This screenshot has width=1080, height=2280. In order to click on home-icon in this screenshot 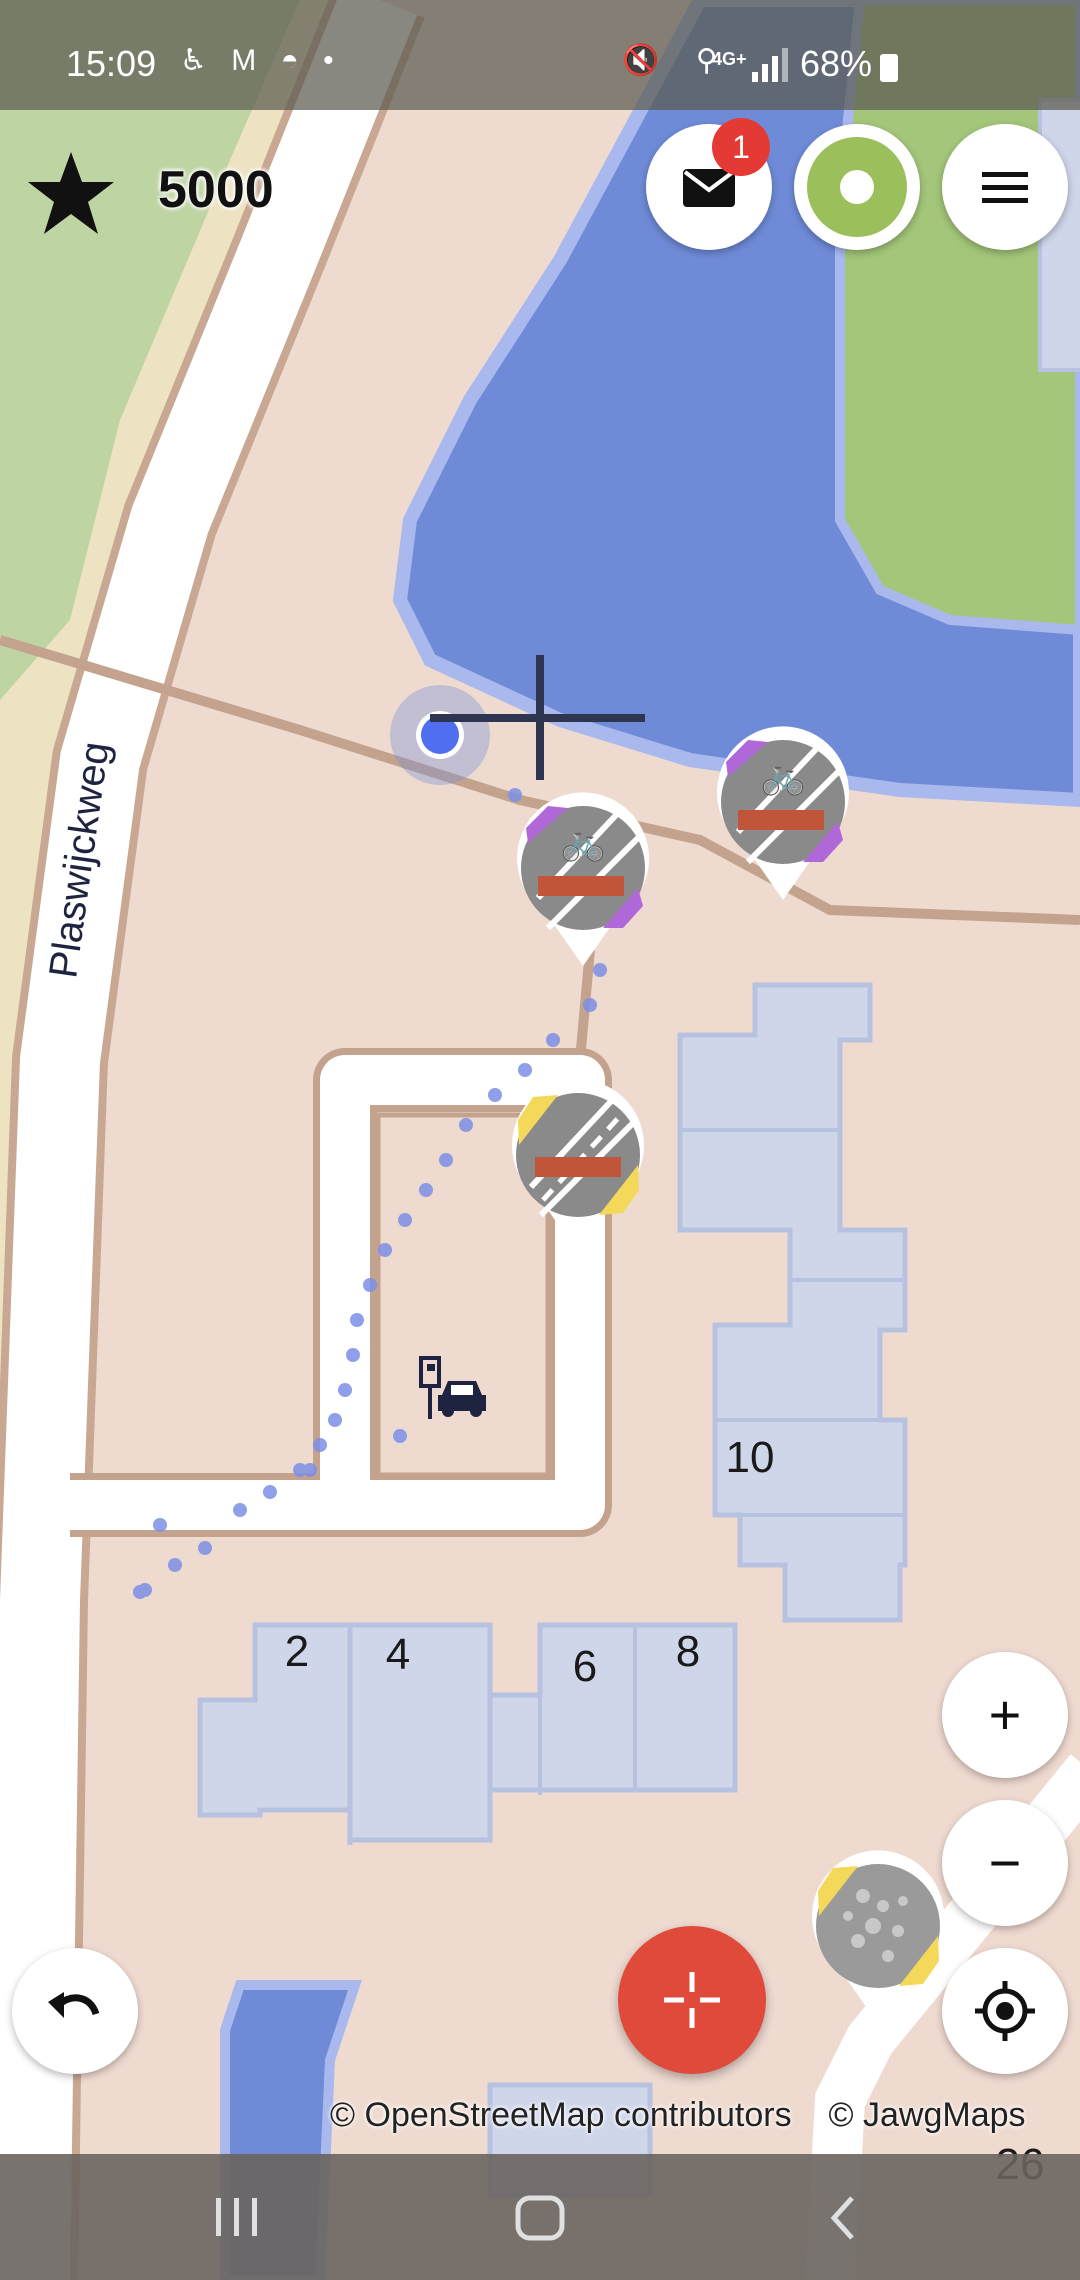, I will do `click(540, 2218)`.